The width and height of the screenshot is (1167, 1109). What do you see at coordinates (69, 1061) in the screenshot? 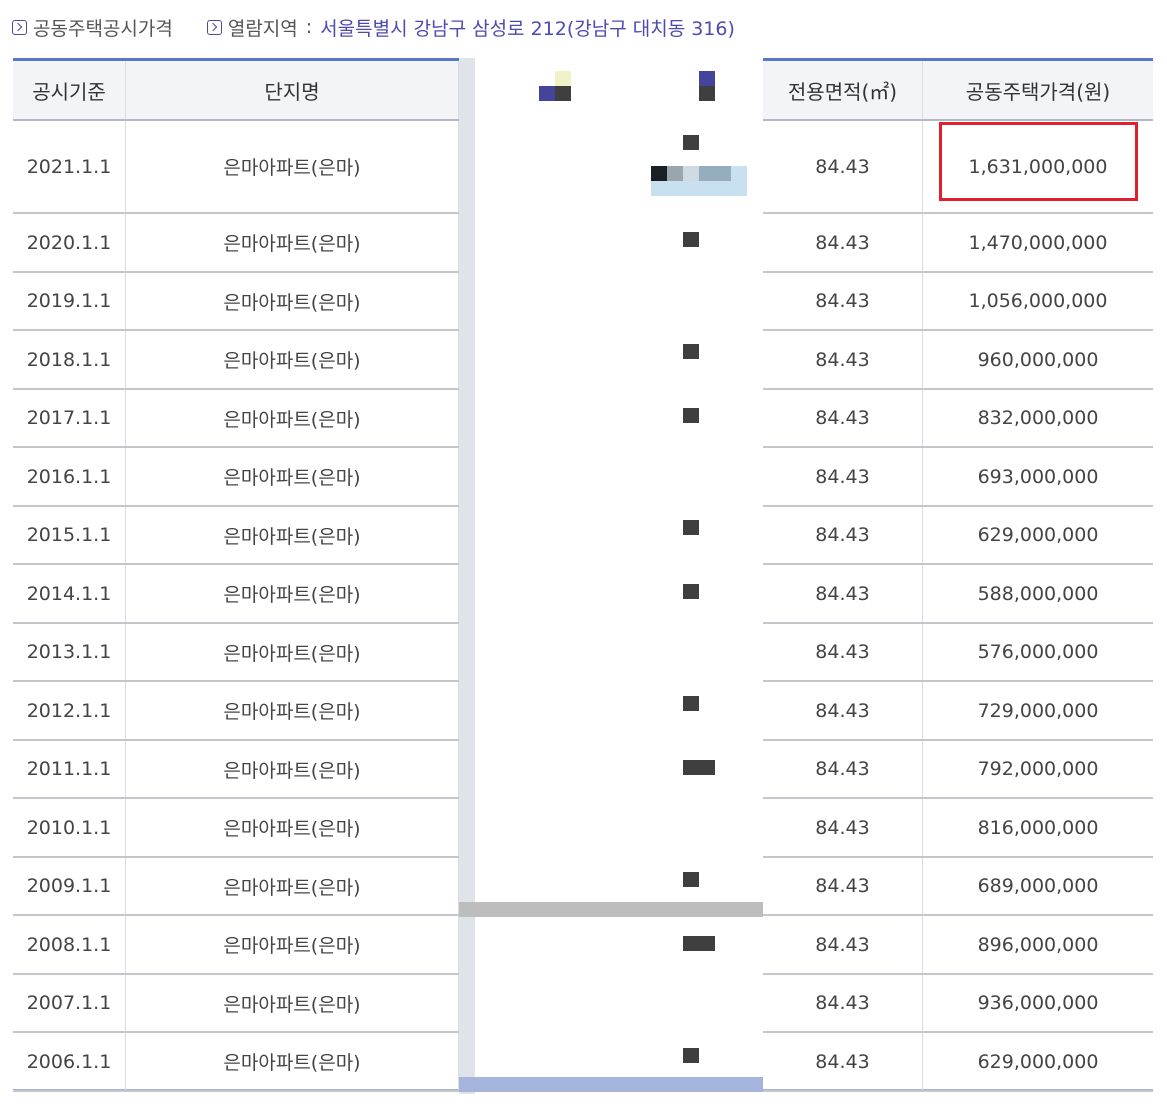
I see `row-date: 2006.1.1` at bounding box center [69, 1061].